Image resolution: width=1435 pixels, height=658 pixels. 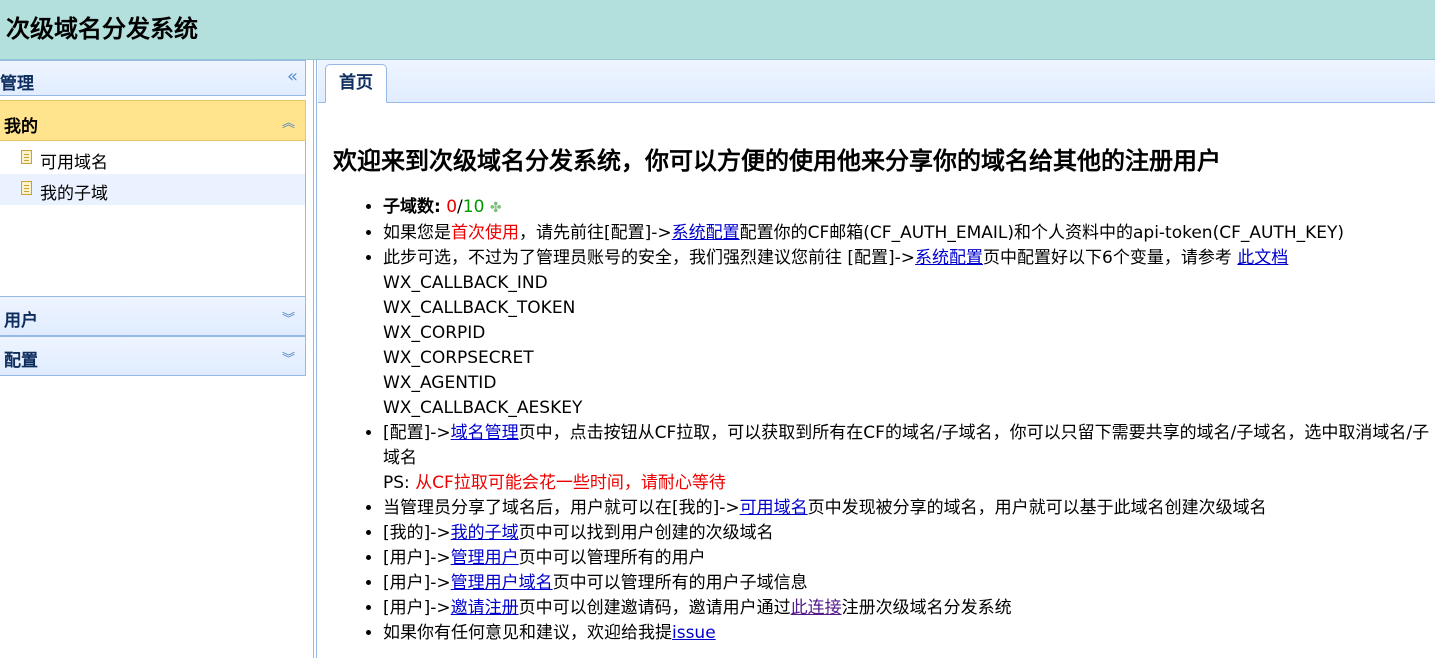 What do you see at coordinates (570, 483) in the screenshot?
I see `ps-warning: 从CF拉取可能会花一些时间，请耐心等待` at bounding box center [570, 483].